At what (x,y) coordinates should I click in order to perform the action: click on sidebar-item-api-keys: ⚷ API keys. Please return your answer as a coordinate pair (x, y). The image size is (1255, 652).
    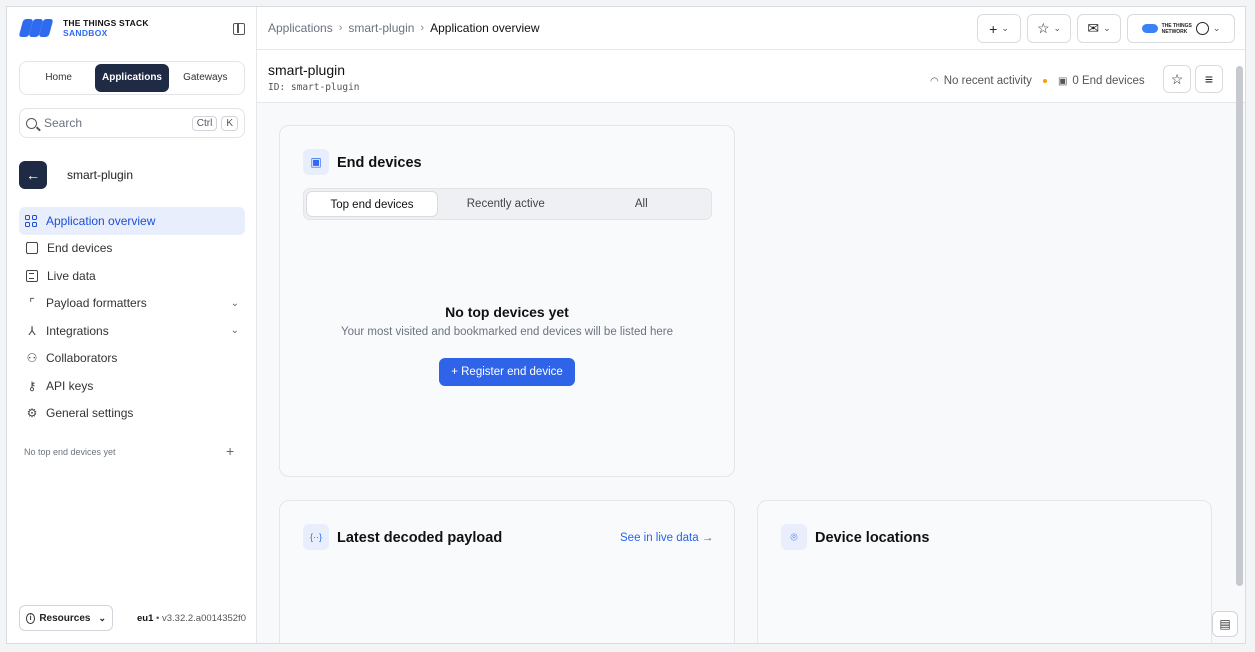
    Looking at the image, I should click on (132, 386).